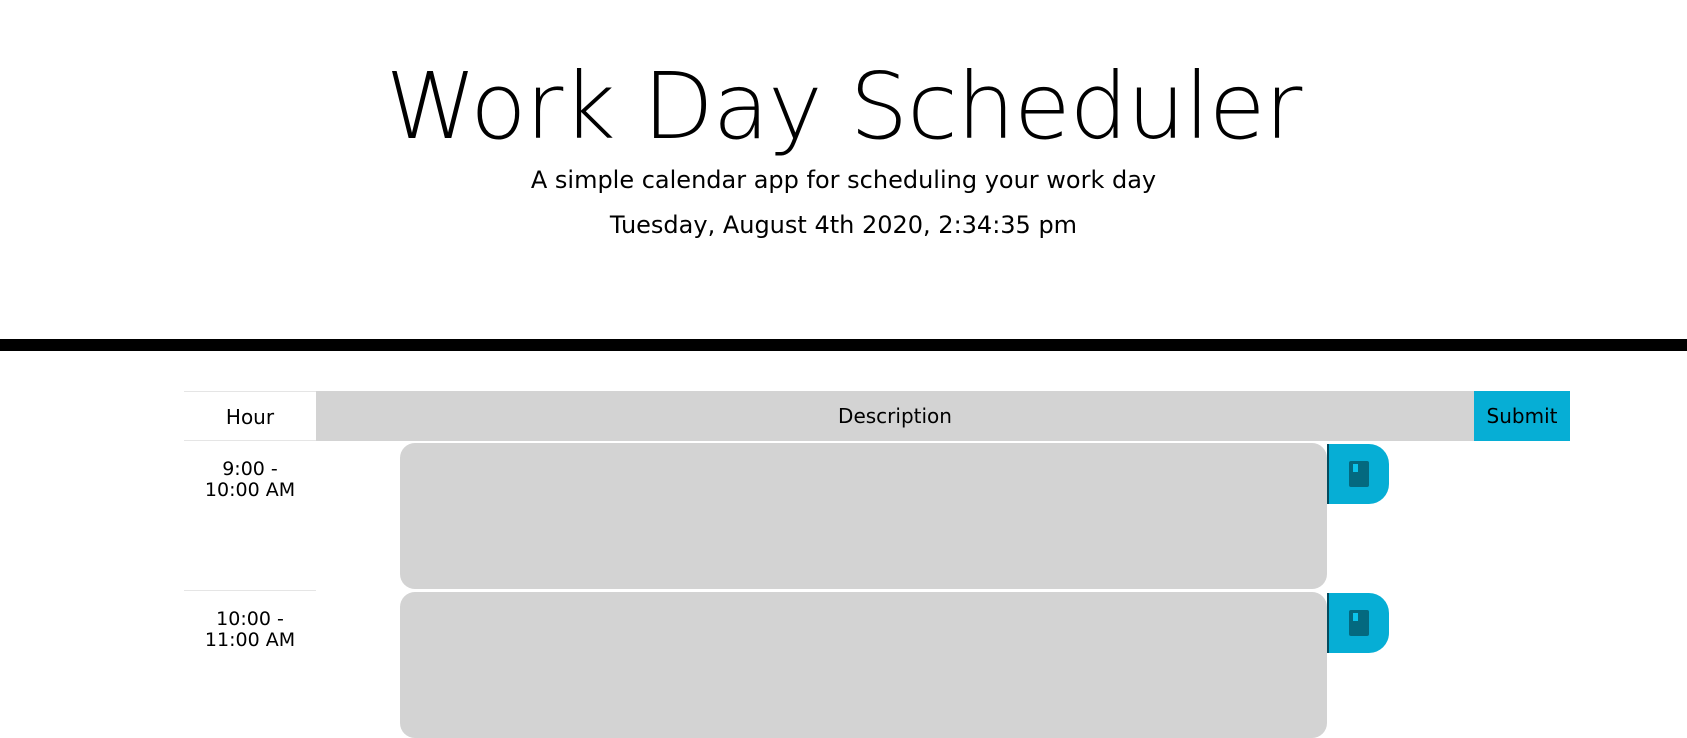 Image resolution: width=1687 pixels, height=738 pixels. What do you see at coordinates (250, 664) in the screenshot?
I see `hour-label: 10:00 - 11:00 AM` at bounding box center [250, 664].